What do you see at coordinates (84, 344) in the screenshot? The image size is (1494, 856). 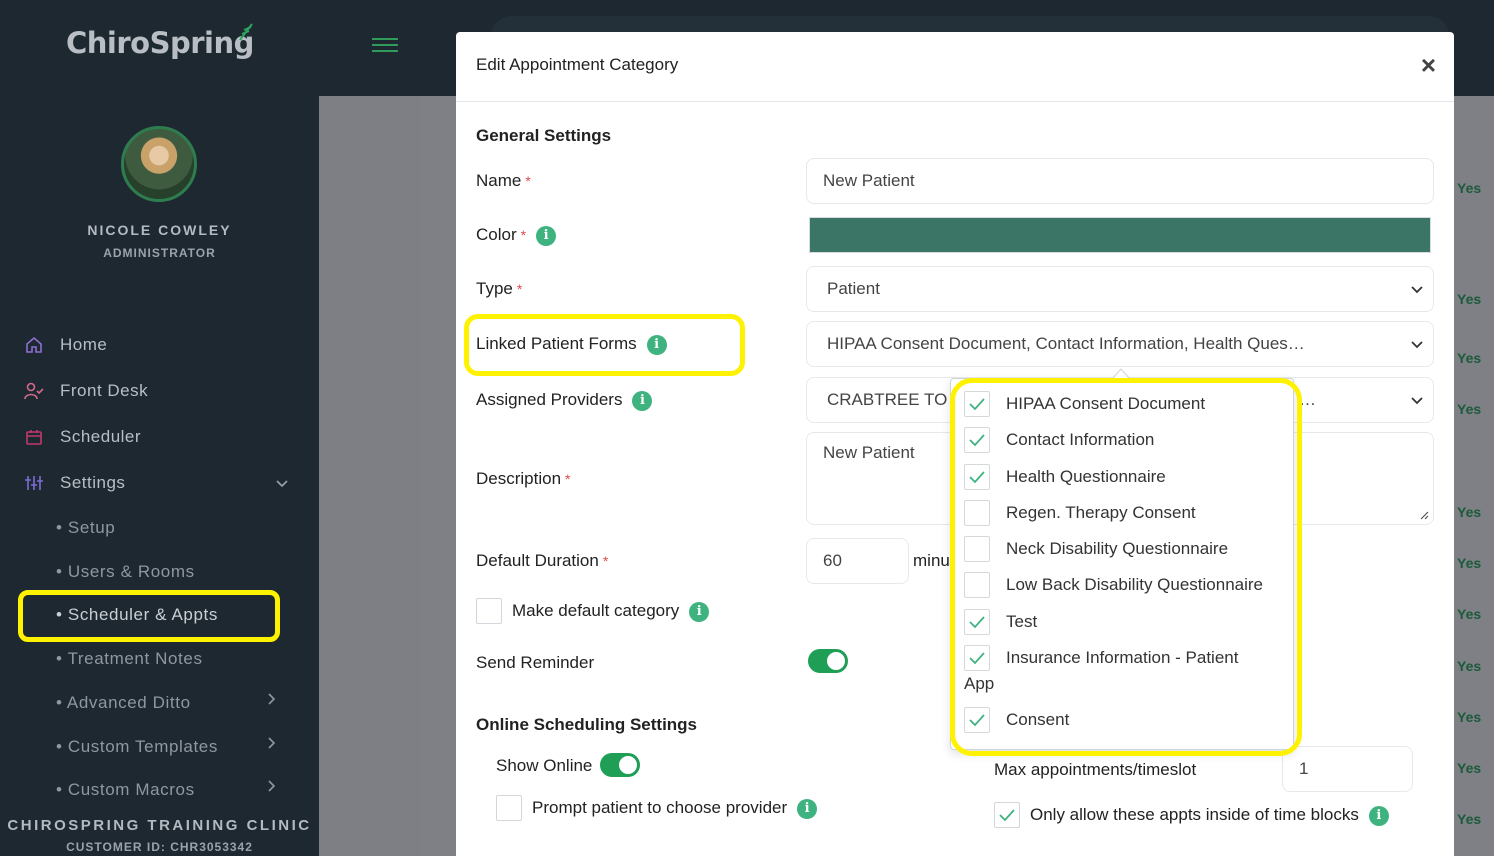 I see `nav-home-label: Home` at bounding box center [84, 344].